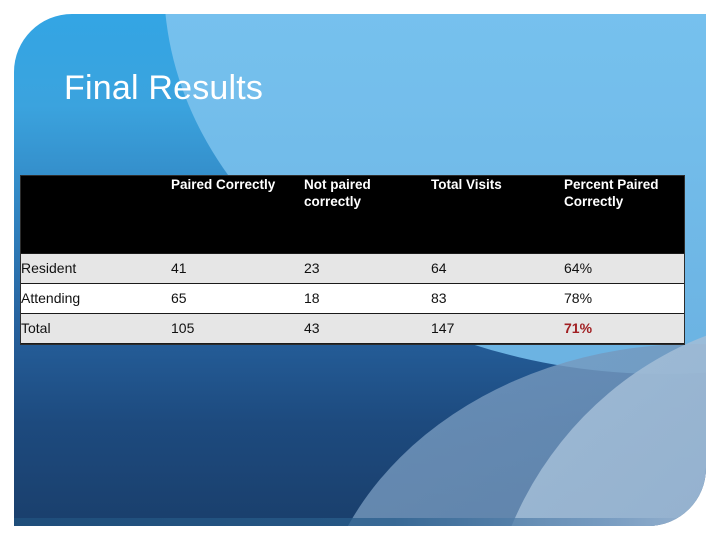 The width and height of the screenshot is (720, 540). What do you see at coordinates (337, 193) in the screenshot?
I see `column-header-not-paired: Not paired correctly` at bounding box center [337, 193].